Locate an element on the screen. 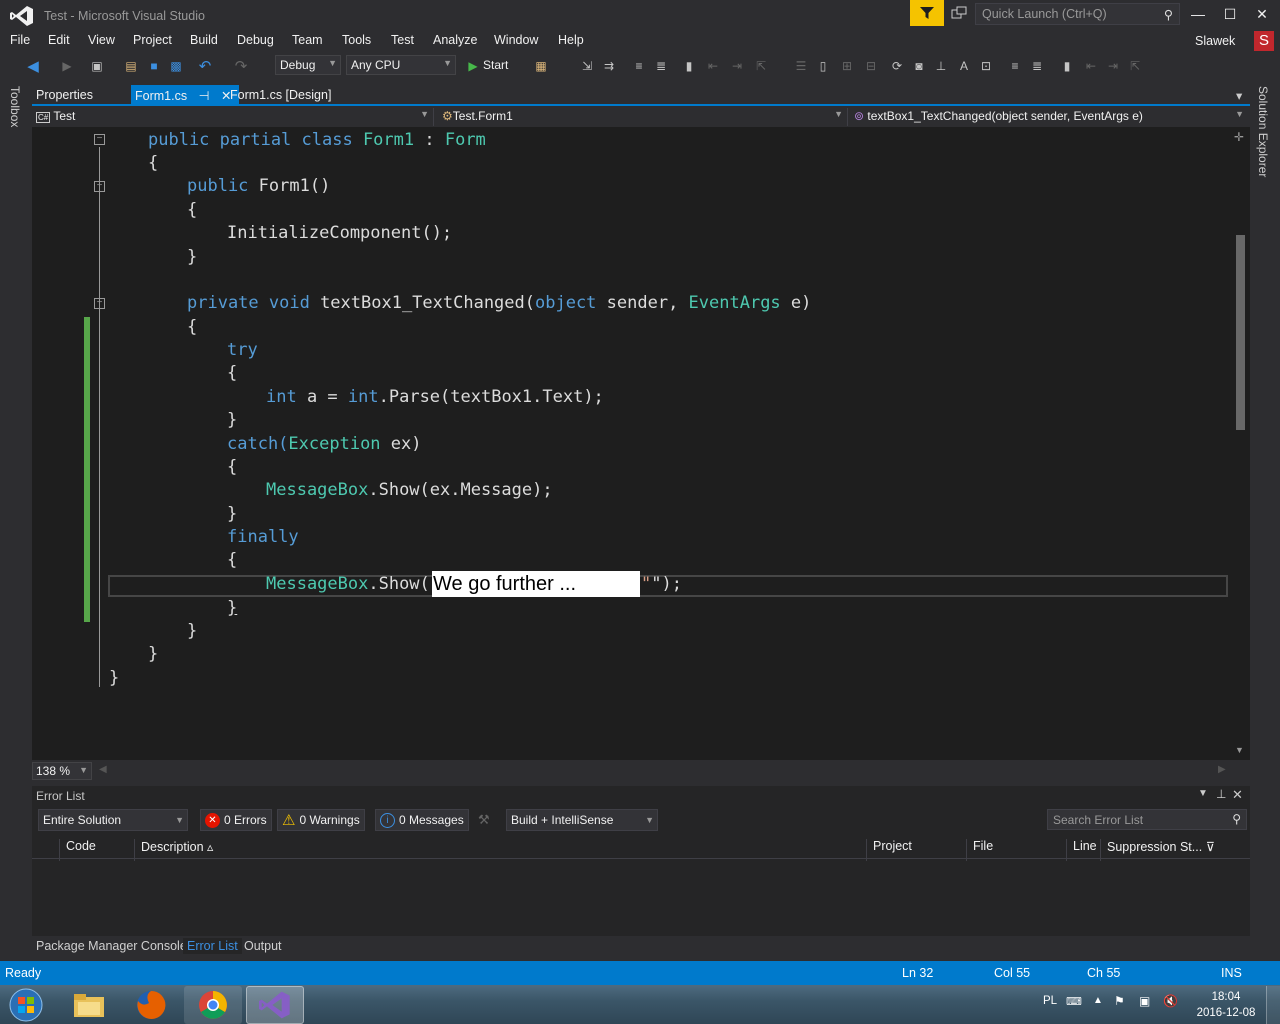  column-code: Code is located at coordinates (97, 850).